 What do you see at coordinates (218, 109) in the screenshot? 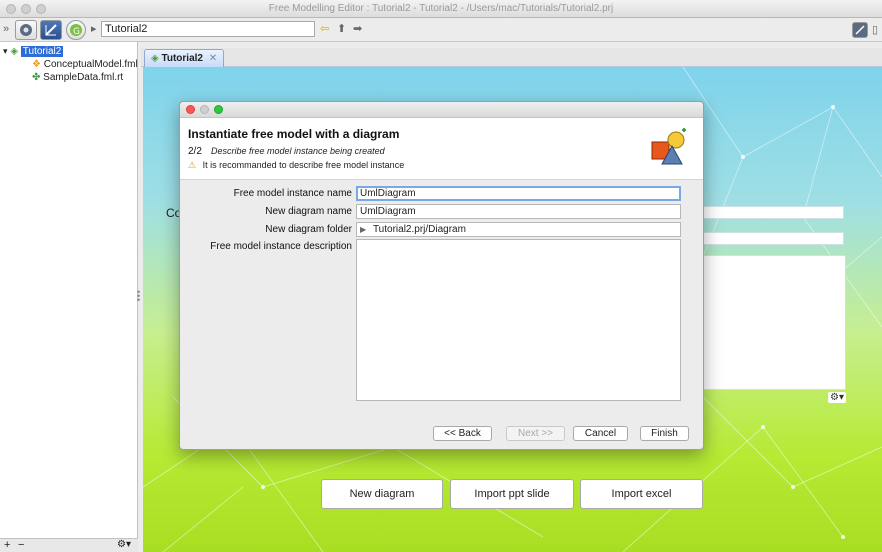
I see `dialog-zoom-button` at bounding box center [218, 109].